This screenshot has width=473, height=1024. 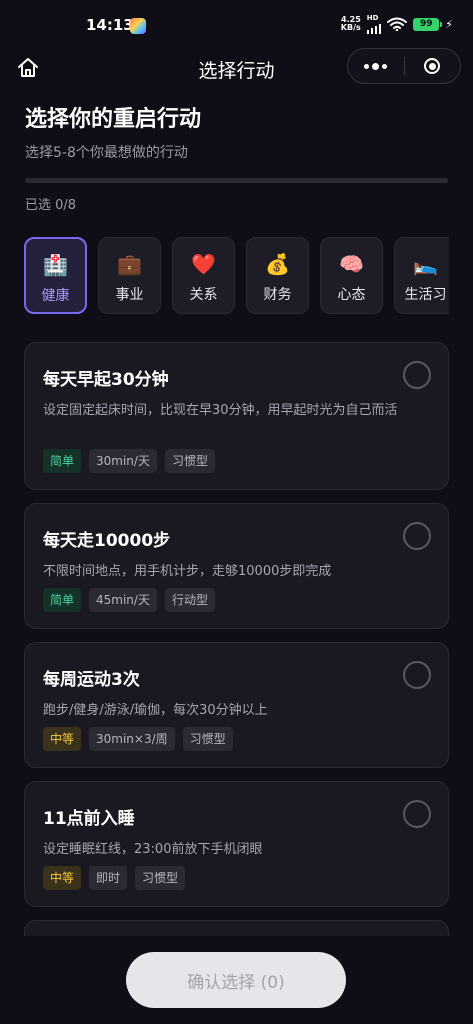 What do you see at coordinates (236, 22) in the screenshot?
I see `status-bar: 14:13 4.25 KB/s HD 99 ⚡` at bounding box center [236, 22].